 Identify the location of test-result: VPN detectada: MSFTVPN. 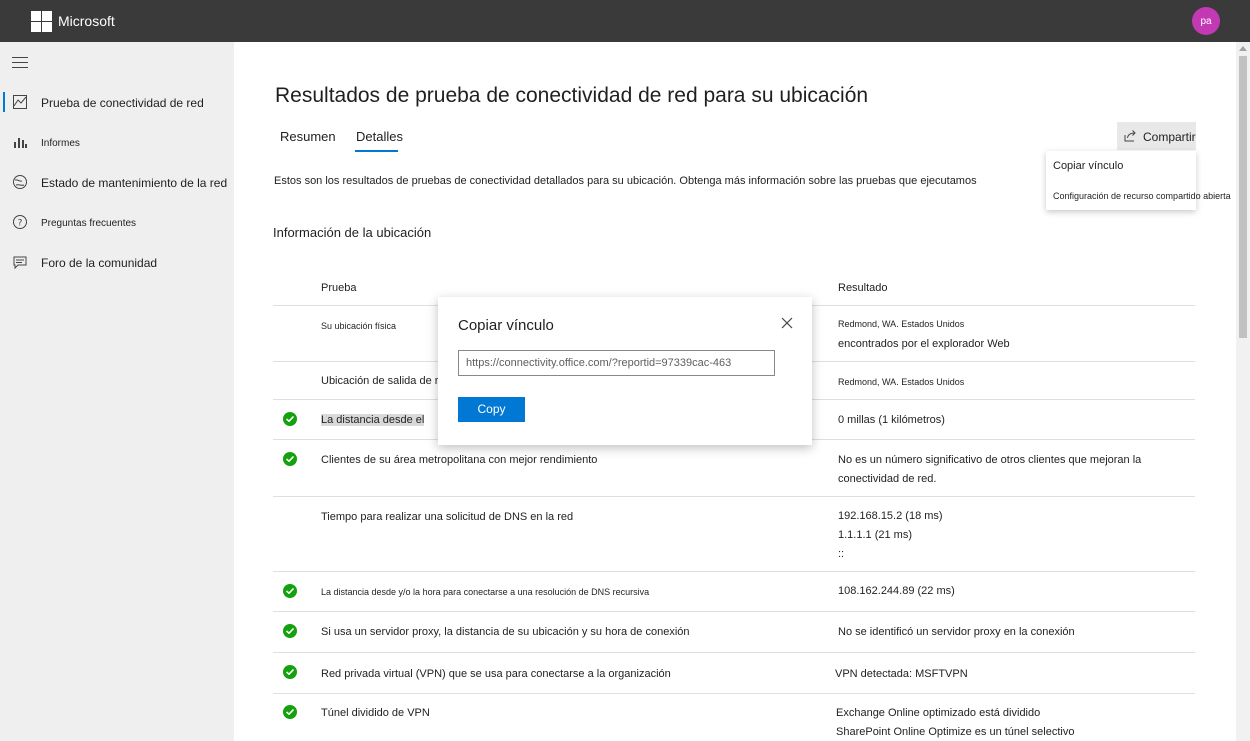
(901, 674).